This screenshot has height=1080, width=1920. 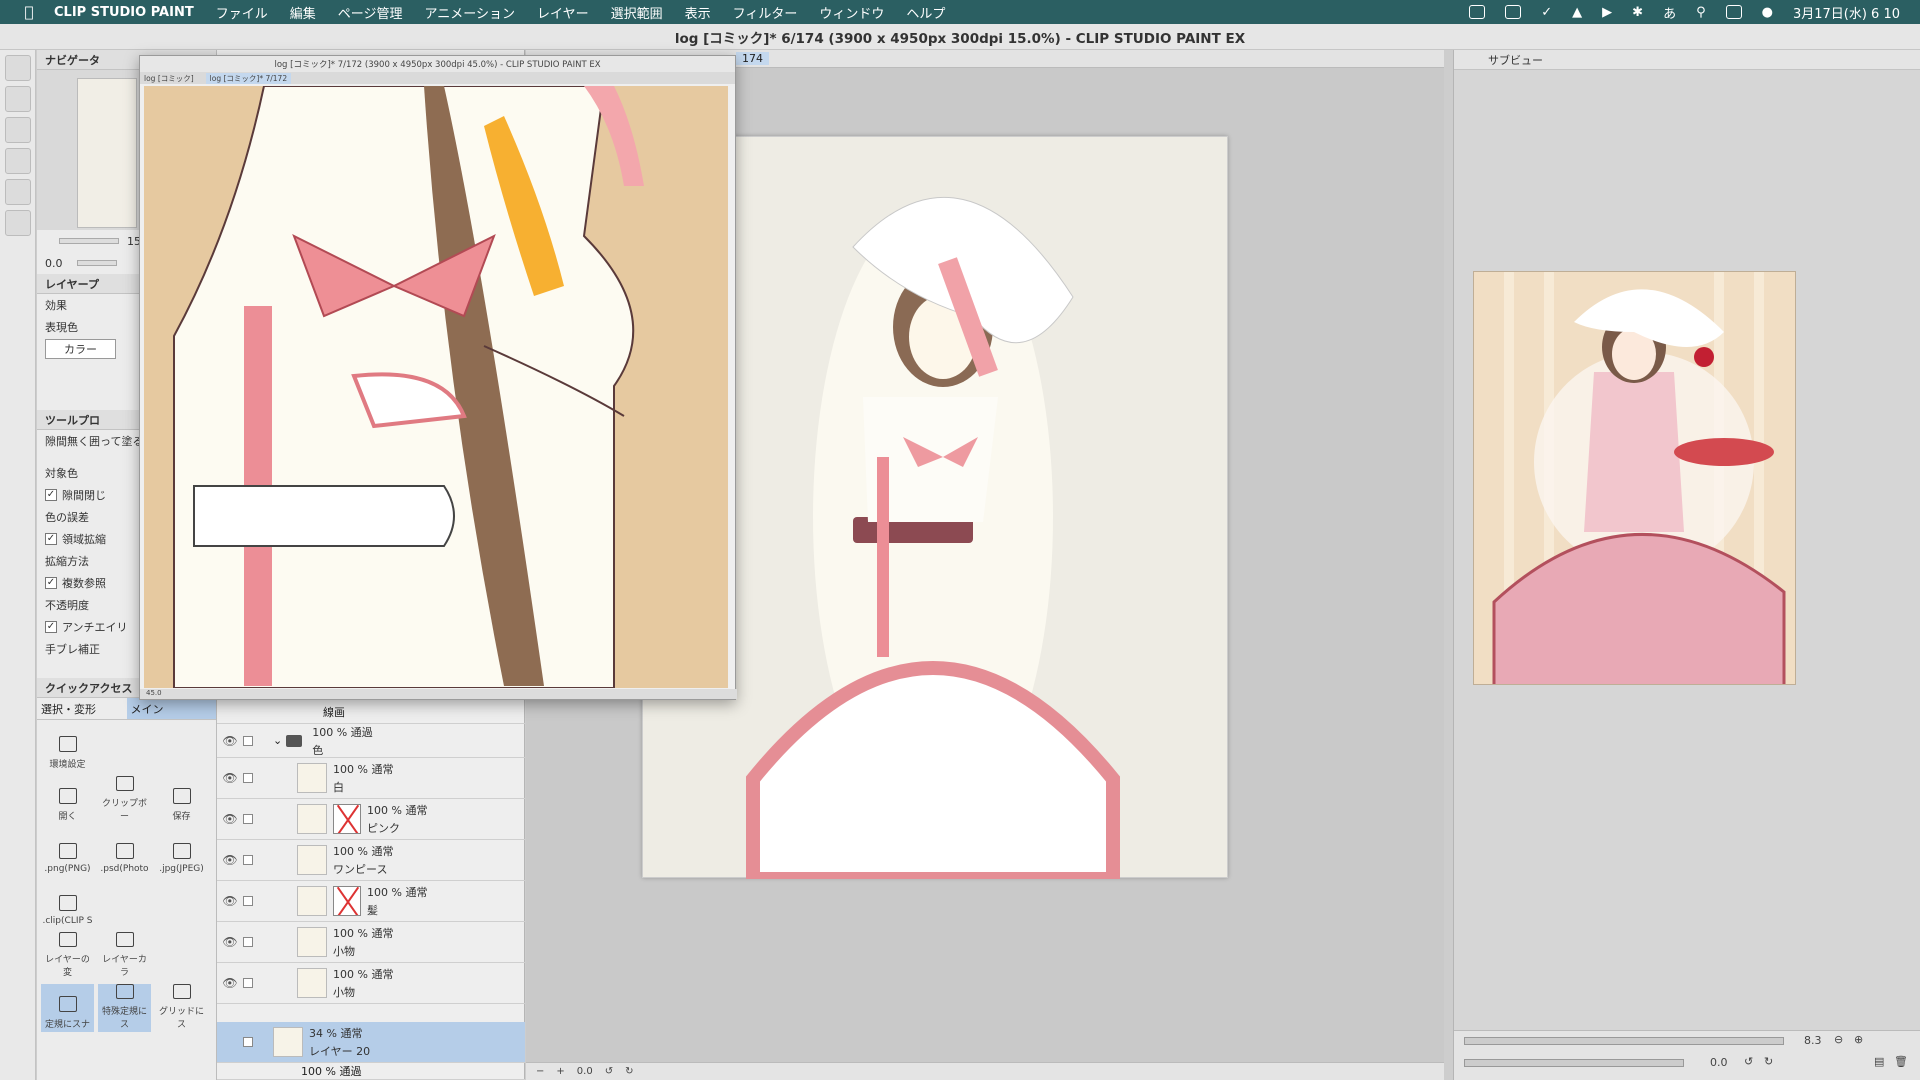 I want to click on tool-fill-icon, so click(x=18, y=130).